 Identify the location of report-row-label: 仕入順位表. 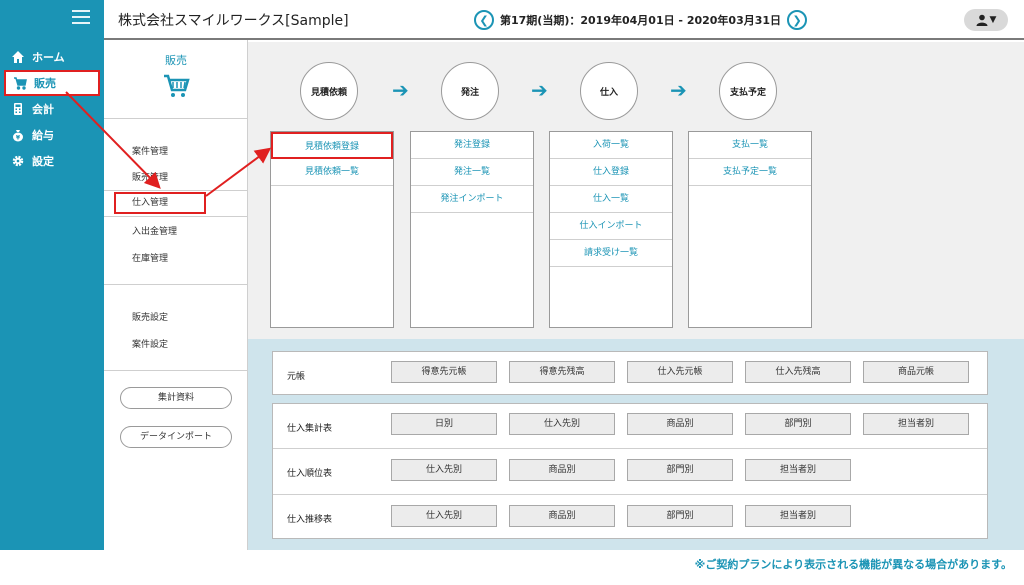
(310, 474).